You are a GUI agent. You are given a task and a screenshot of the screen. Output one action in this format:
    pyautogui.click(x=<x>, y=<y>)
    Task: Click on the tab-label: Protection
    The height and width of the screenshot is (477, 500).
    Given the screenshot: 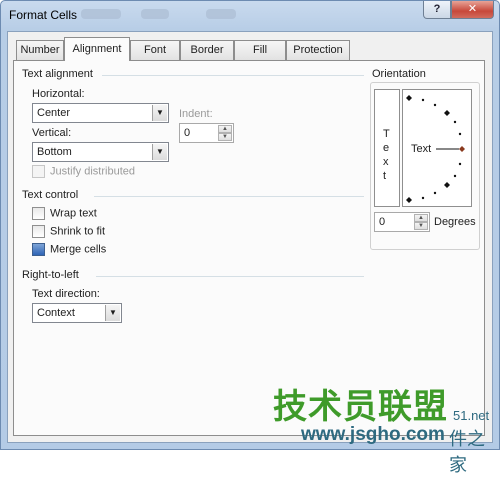 What is the action you would take?
    pyautogui.click(x=318, y=50)
    